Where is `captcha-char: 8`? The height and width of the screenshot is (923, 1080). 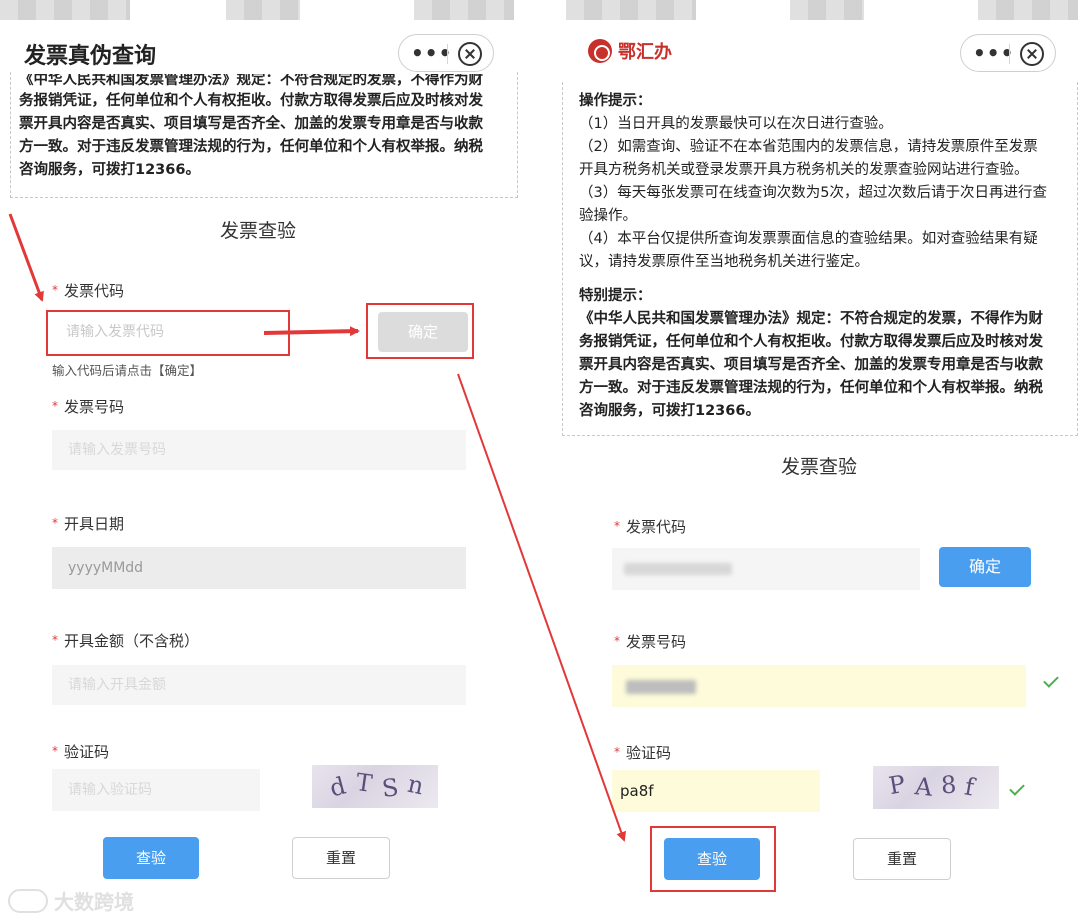
captcha-char: 8 is located at coordinates (949, 785).